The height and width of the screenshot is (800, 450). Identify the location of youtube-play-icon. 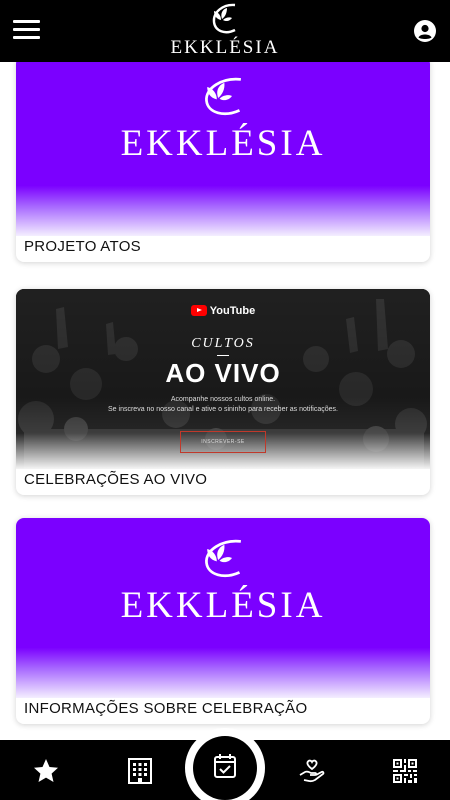
(198, 310).